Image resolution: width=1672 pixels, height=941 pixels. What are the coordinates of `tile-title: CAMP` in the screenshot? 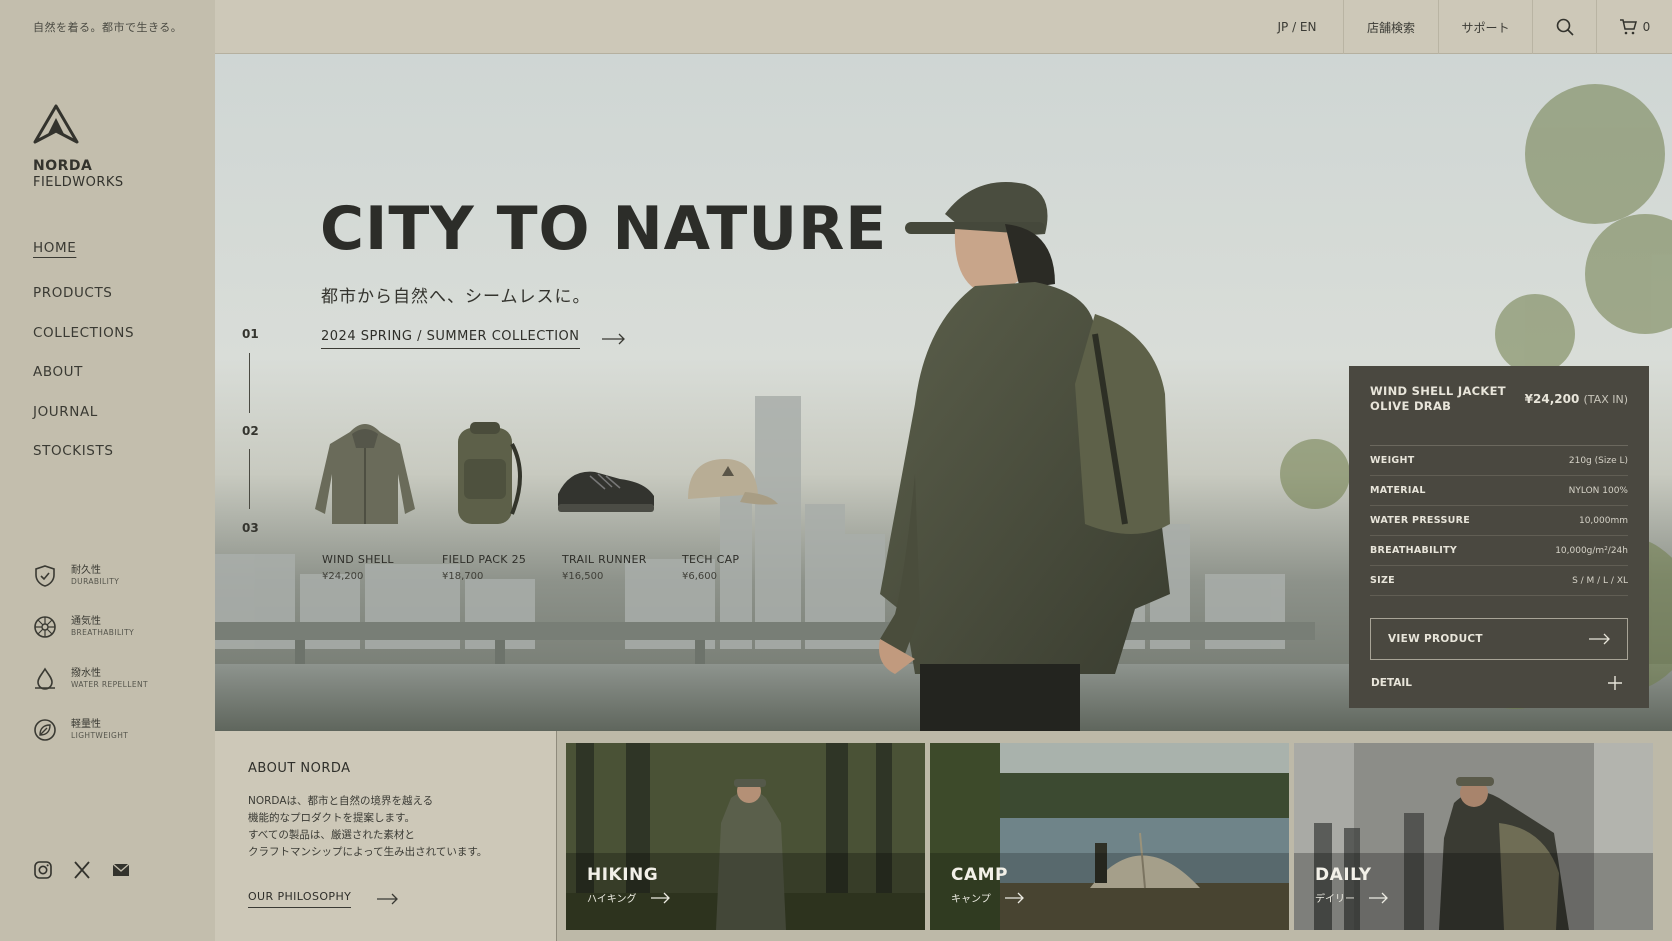 It's located at (980, 875).